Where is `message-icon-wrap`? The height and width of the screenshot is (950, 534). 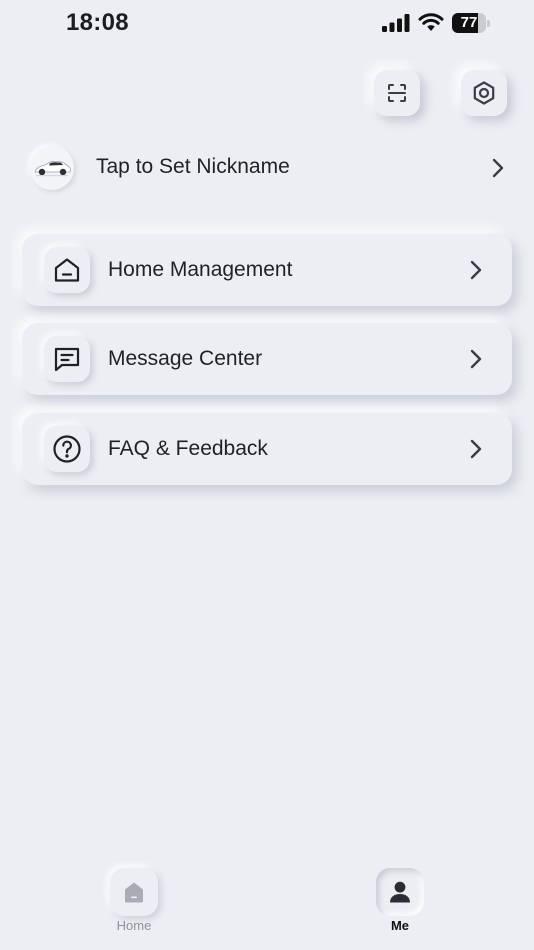 message-icon-wrap is located at coordinates (67, 359).